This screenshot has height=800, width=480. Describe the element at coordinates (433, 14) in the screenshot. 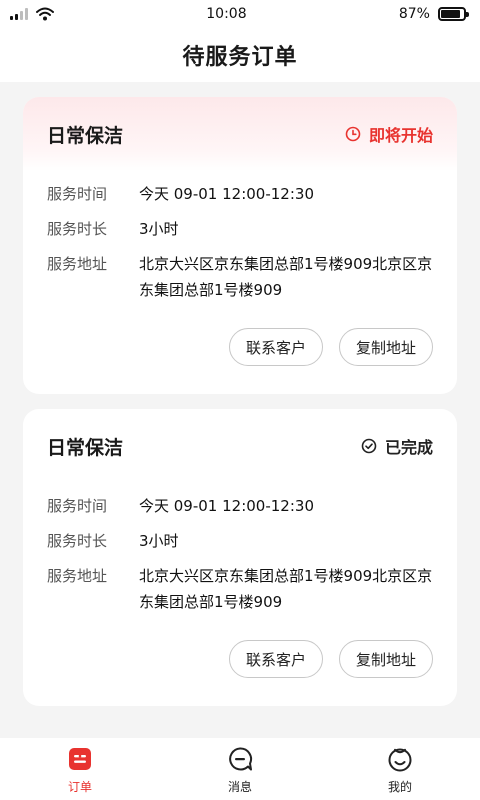

I see `status-right: 87%` at that location.